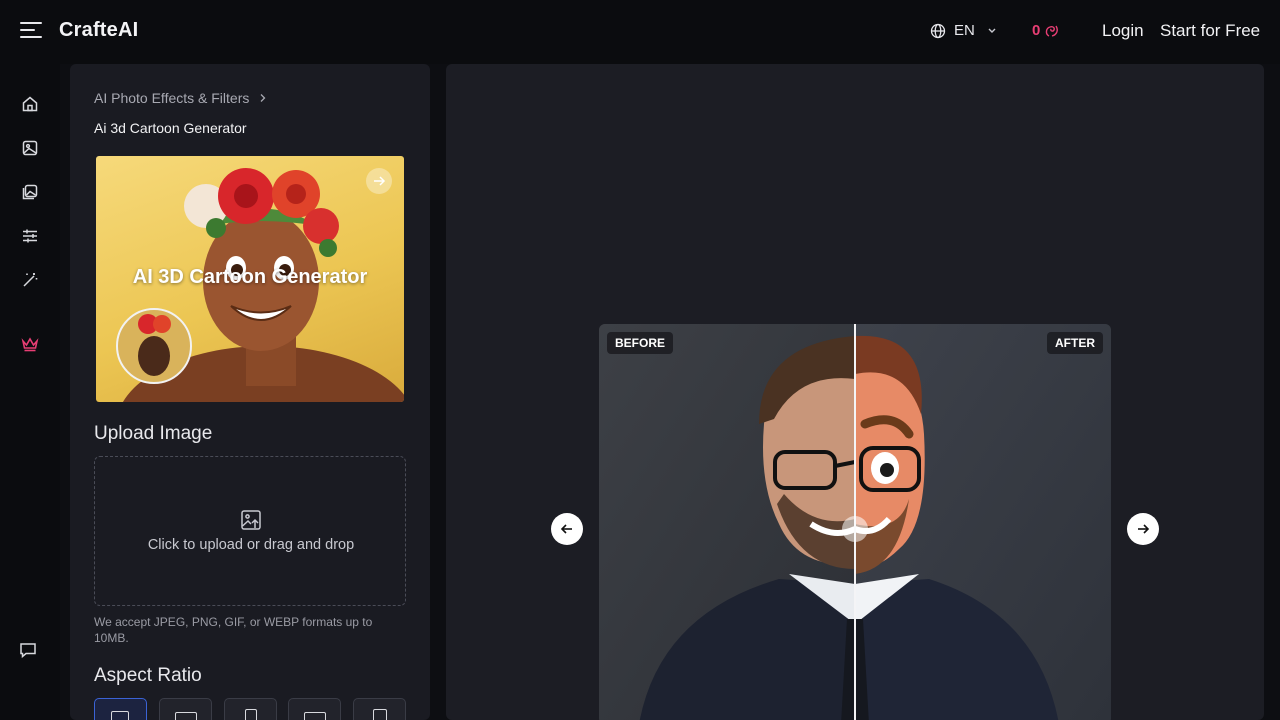  I want to click on aspect-ratio-portrait-option, so click(379, 709).